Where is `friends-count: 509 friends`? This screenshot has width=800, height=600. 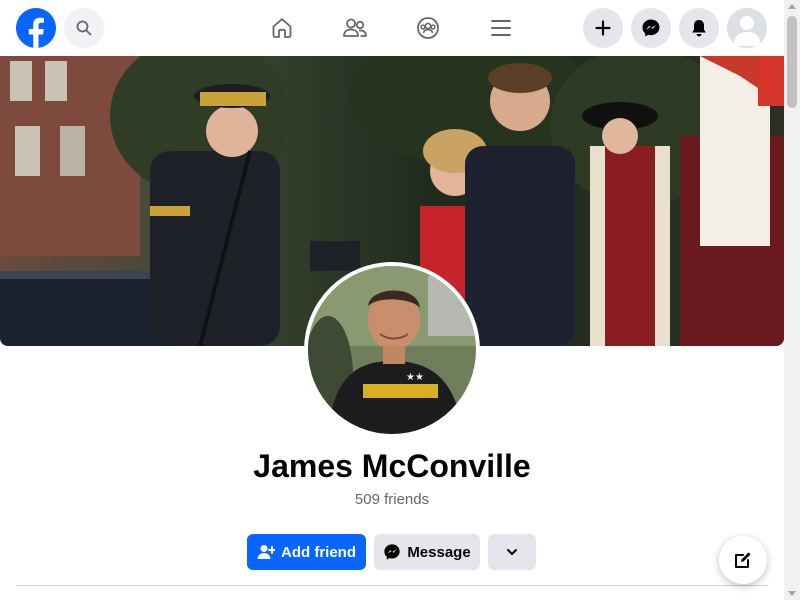 friends-count: 509 friends is located at coordinates (392, 499).